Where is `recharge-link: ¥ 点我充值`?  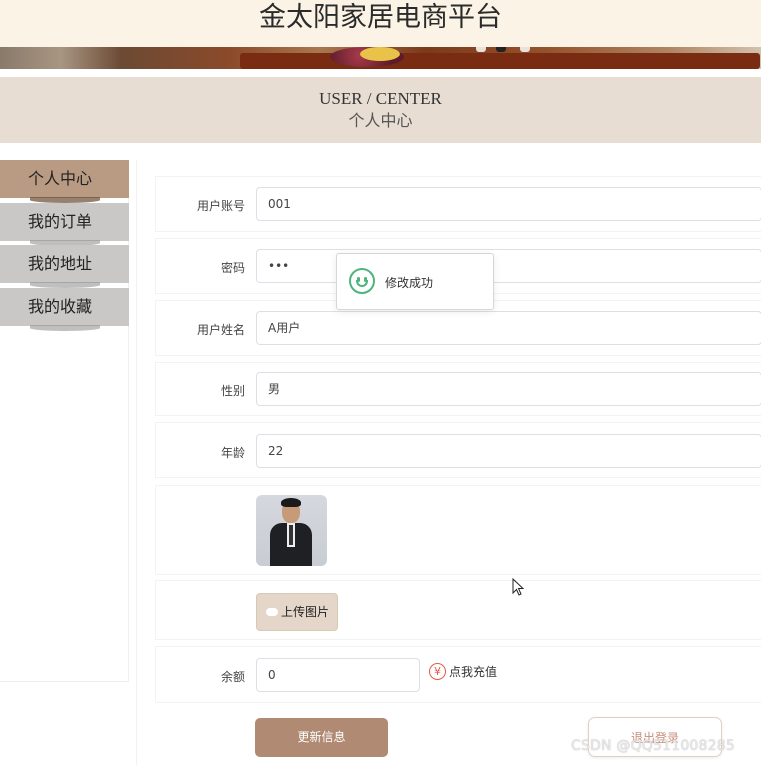 recharge-link: ¥ 点我充值 is located at coordinates (463, 671).